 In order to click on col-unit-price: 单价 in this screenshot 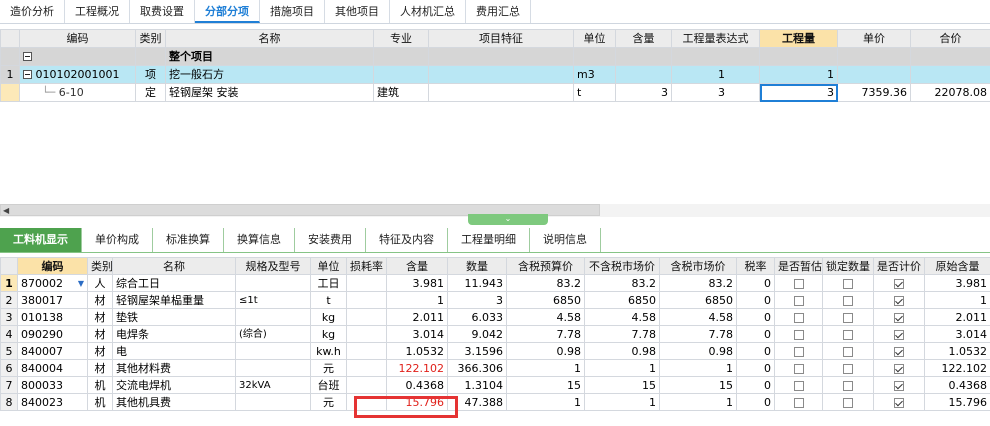, I will do `click(874, 38)`.